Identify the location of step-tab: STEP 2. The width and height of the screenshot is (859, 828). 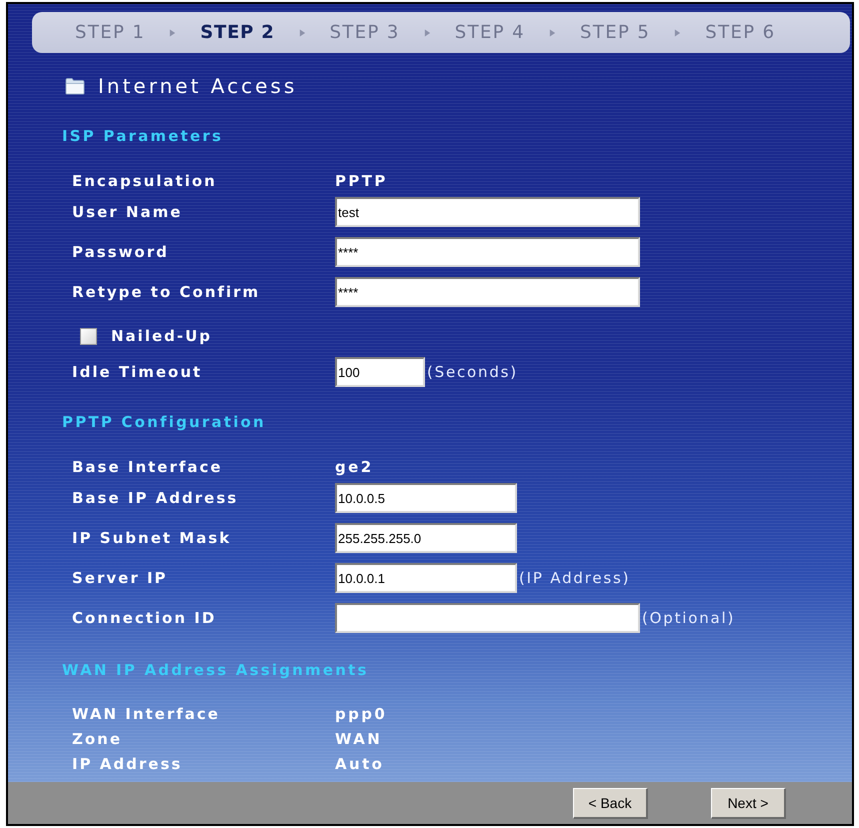
(237, 32).